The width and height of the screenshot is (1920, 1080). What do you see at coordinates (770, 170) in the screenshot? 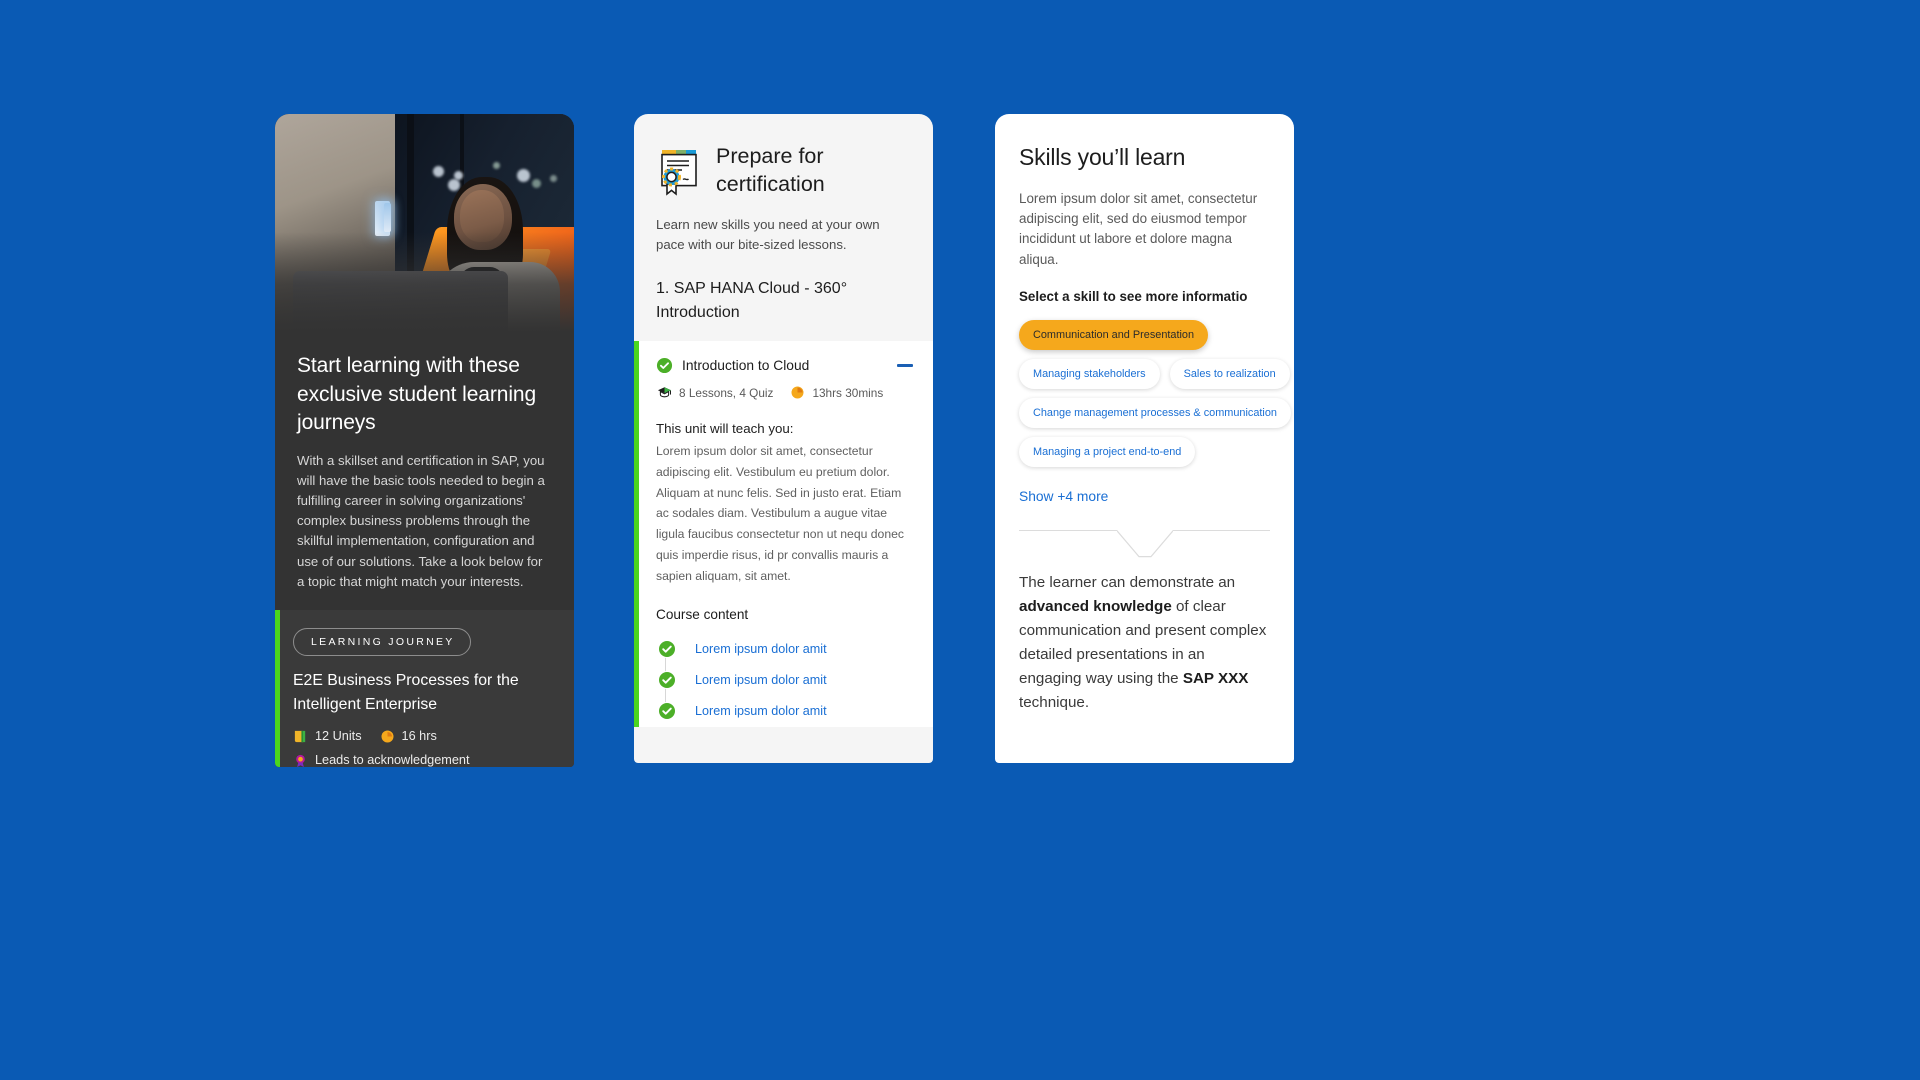
I see `card-title: Prepare for certification` at bounding box center [770, 170].